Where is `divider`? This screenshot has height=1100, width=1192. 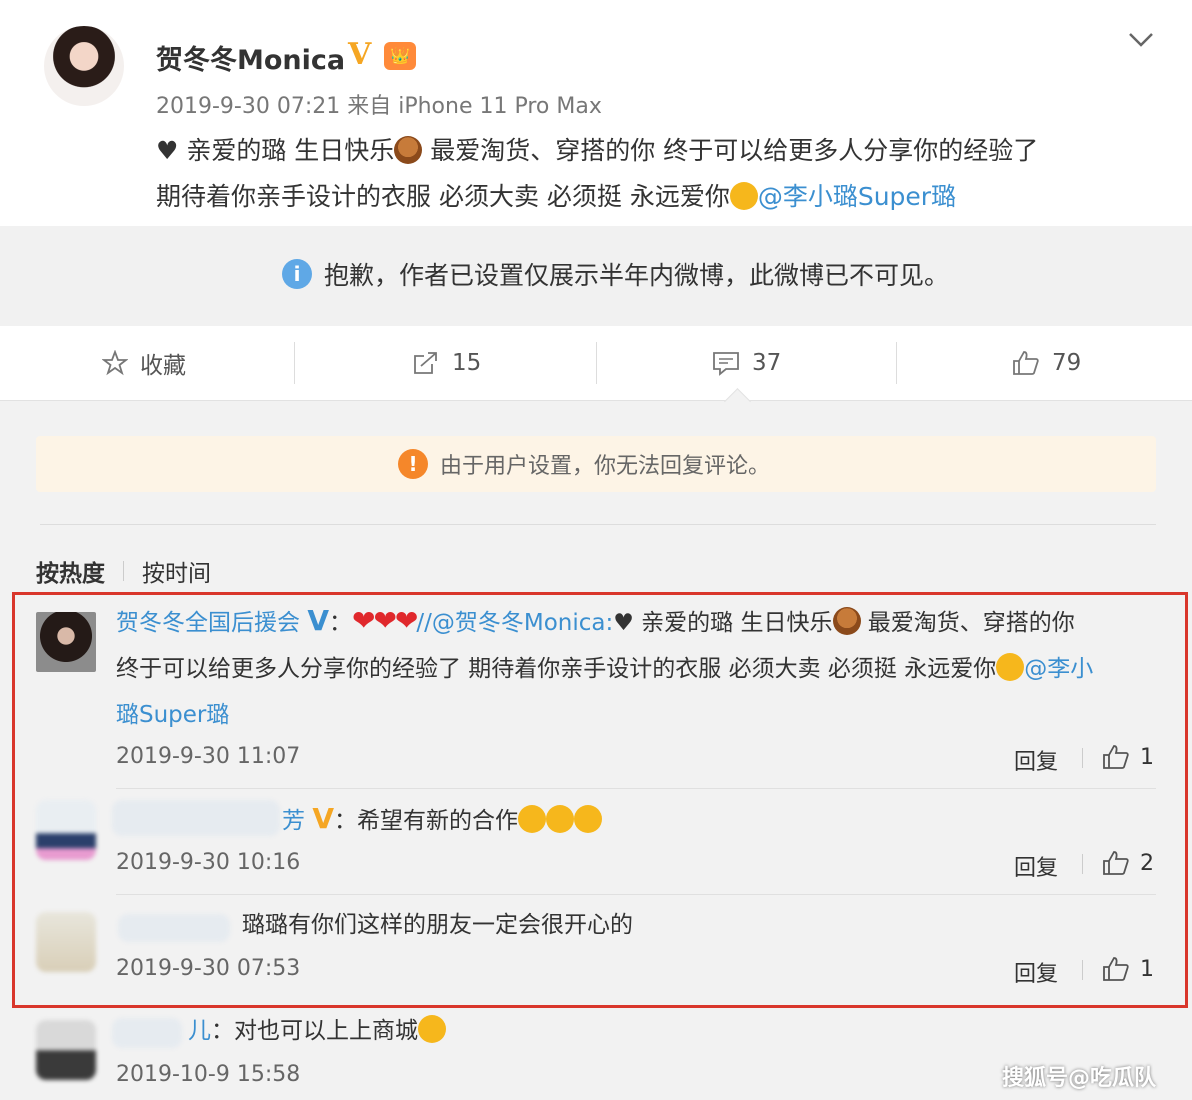 divider is located at coordinates (598, 524).